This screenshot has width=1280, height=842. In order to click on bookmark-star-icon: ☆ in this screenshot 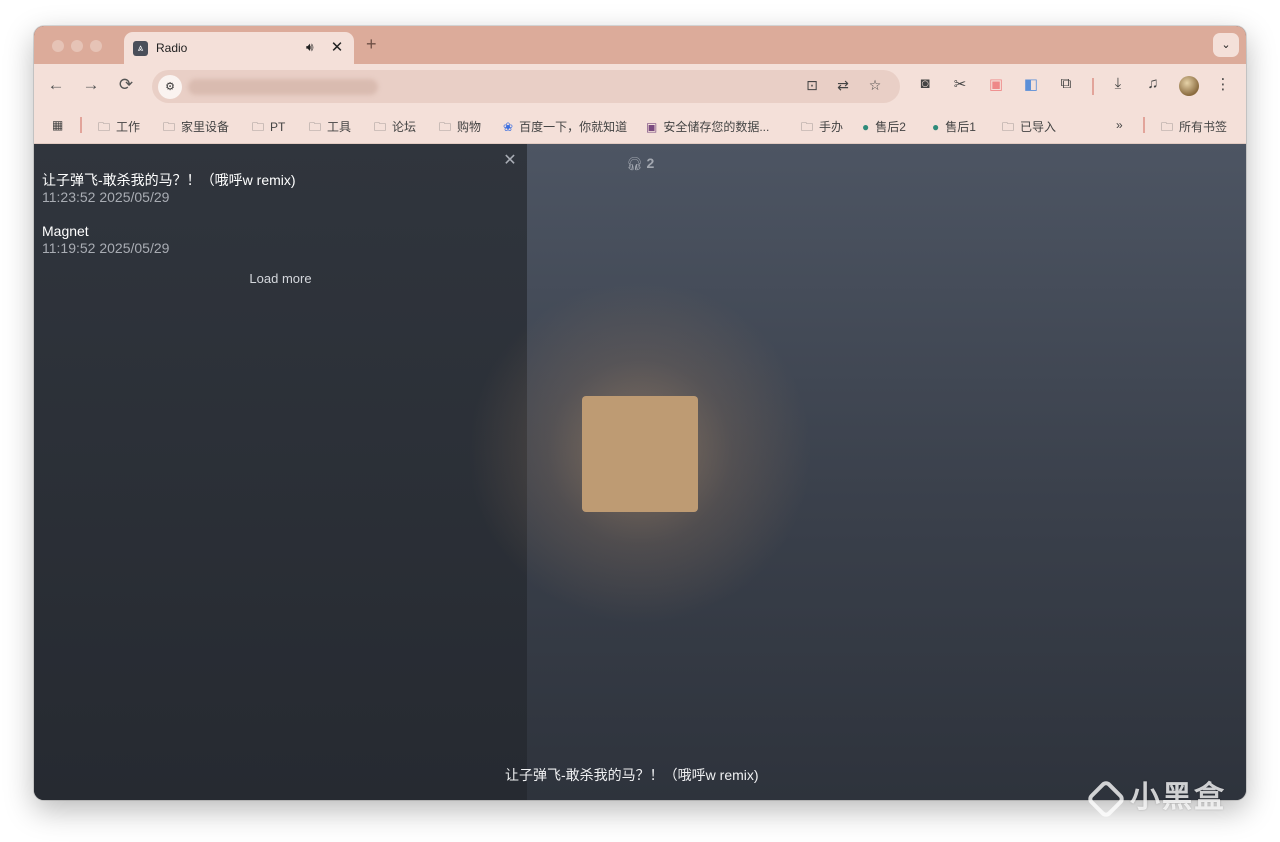, I will do `click(875, 85)`.